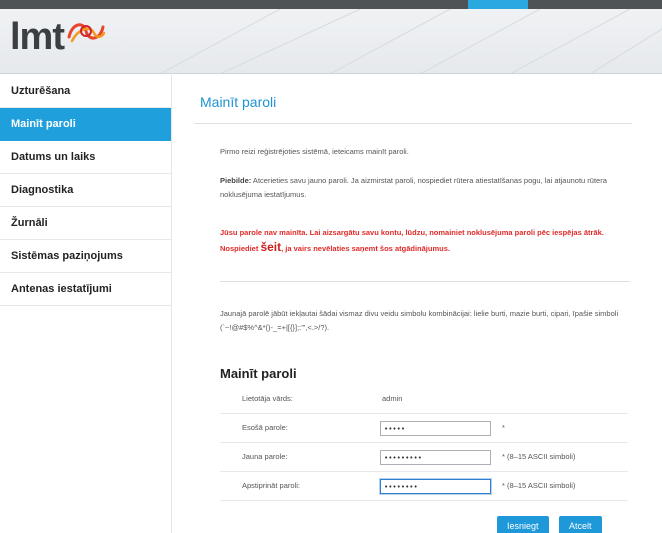 The image size is (662, 533). Describe the element at coordinates (238, 102) in the screenshot. I see `page-title: Mainīt paroli` at that location.